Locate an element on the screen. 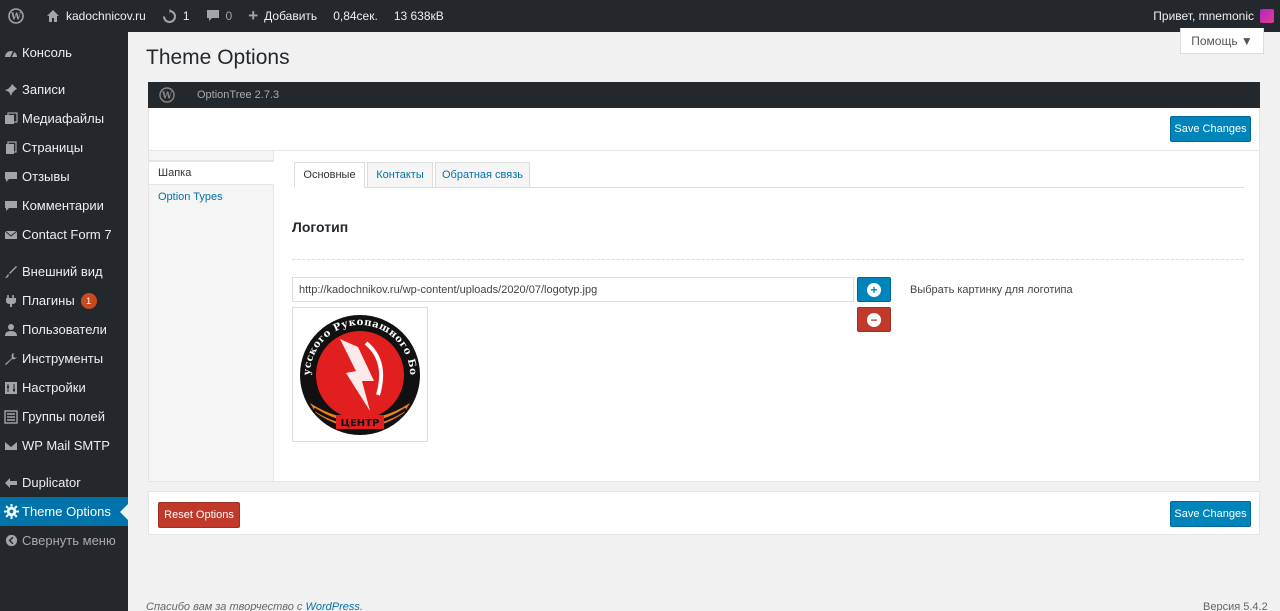 The height and width of the screenshot is (611, 1280). wordpress-link: WordPress is located at coordinates (332, 606).